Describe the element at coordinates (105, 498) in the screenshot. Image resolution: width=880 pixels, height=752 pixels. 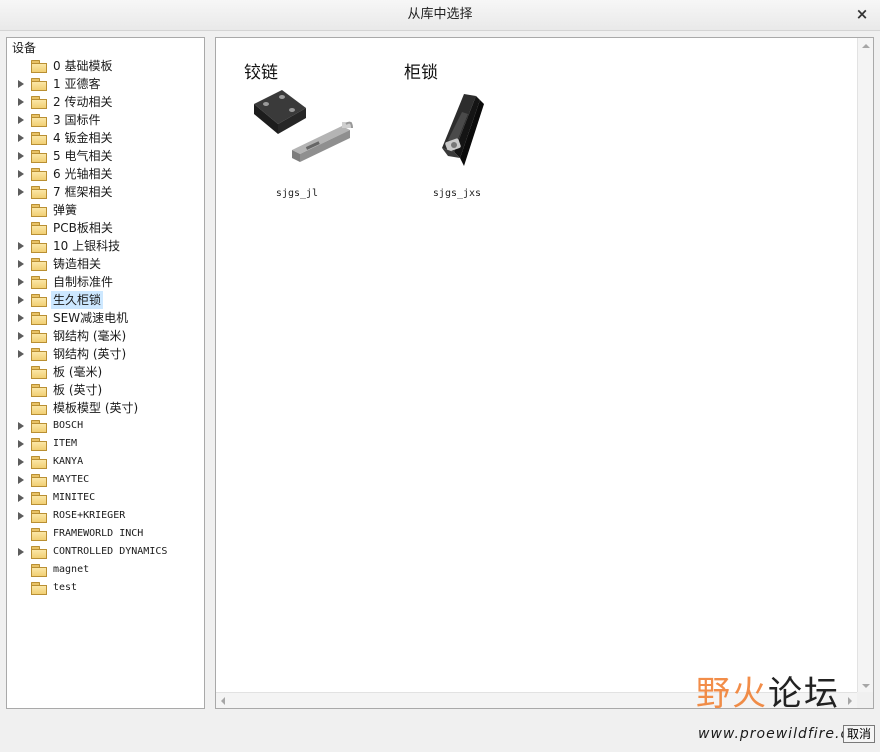
I see `tree-item: MINITEC` at that location.